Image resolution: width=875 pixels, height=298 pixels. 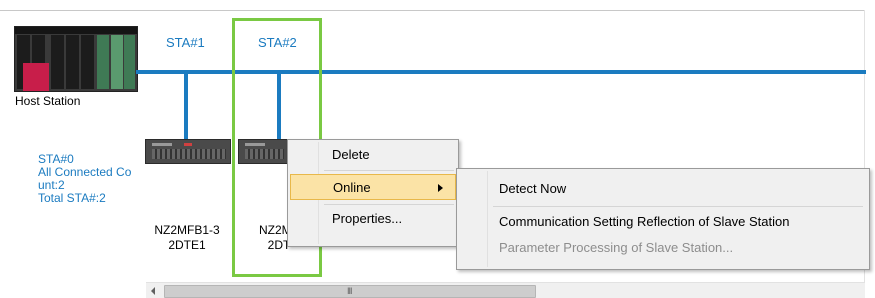 I want to click on host-station-label: Host Station, so click(x=48, y=101).